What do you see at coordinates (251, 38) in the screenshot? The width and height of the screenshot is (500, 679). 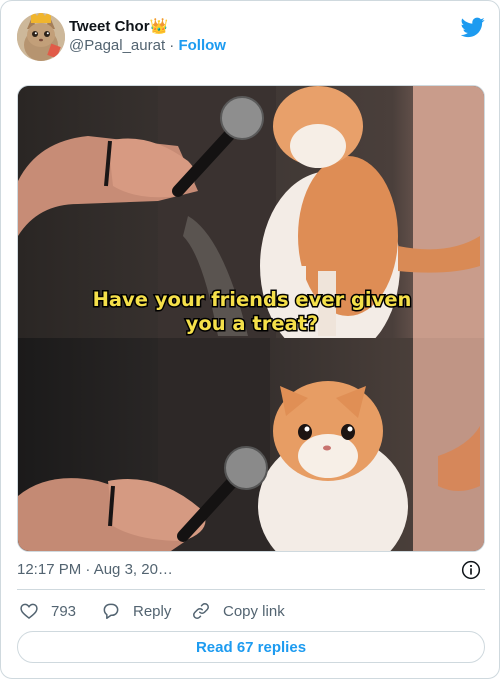 I see `tweet-header: Tweet Chor👑 @Pagal_aurat · Follow` at bounding box center [251, 38].